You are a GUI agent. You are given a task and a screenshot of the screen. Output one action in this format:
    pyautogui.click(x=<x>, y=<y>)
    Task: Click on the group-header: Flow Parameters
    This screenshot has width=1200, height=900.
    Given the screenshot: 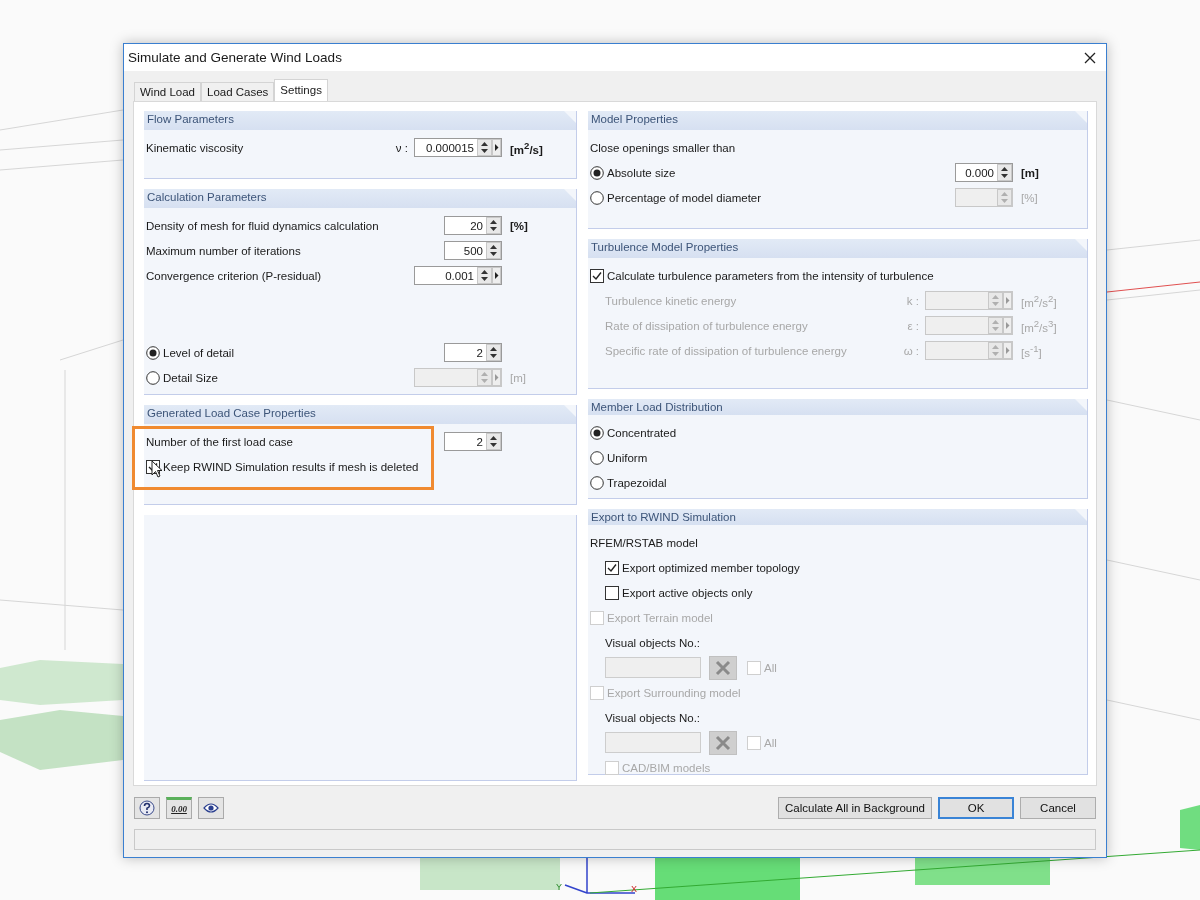 What is the action you would take?
    pyautogui.click(x=360, y=120)
    